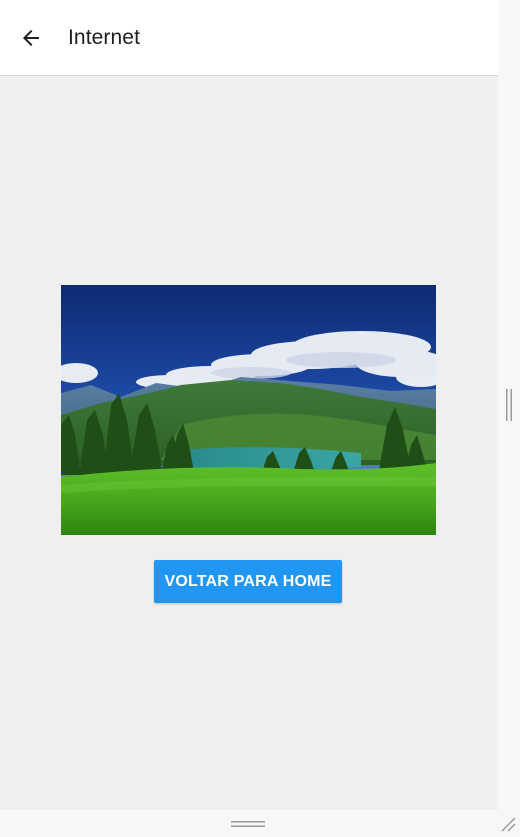 The height and width of the screenshot is (837, 520). I want to click on home-button: VOLTAR PARA HOME, so click(248, 581).